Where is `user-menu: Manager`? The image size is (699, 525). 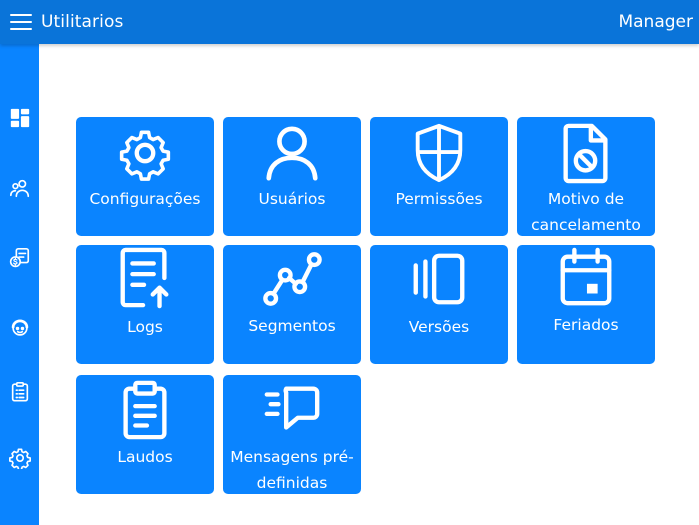 user-menu: Manager is located at coordinates (655, 22).